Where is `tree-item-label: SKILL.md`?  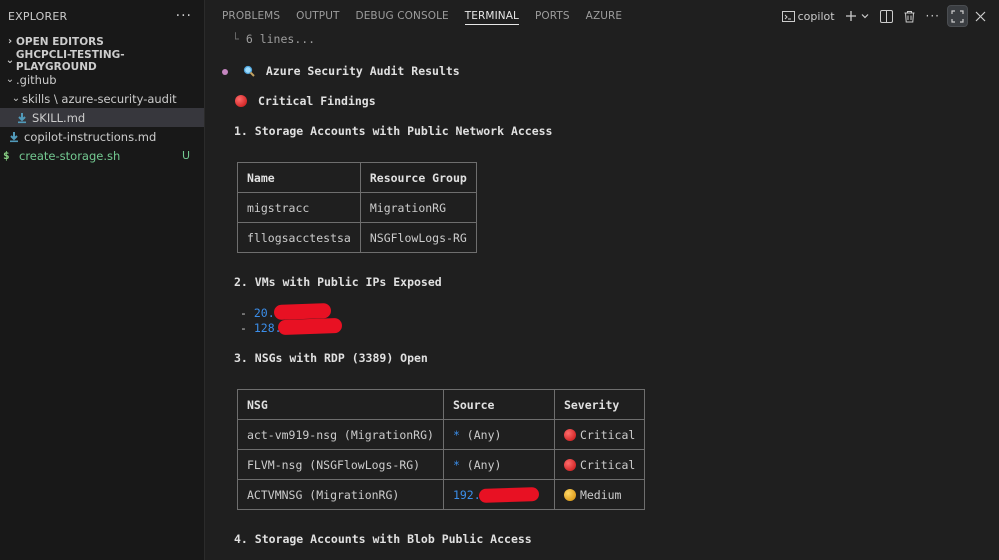
tree-item-label: SKILL.md is located at coordinates (59, 117).